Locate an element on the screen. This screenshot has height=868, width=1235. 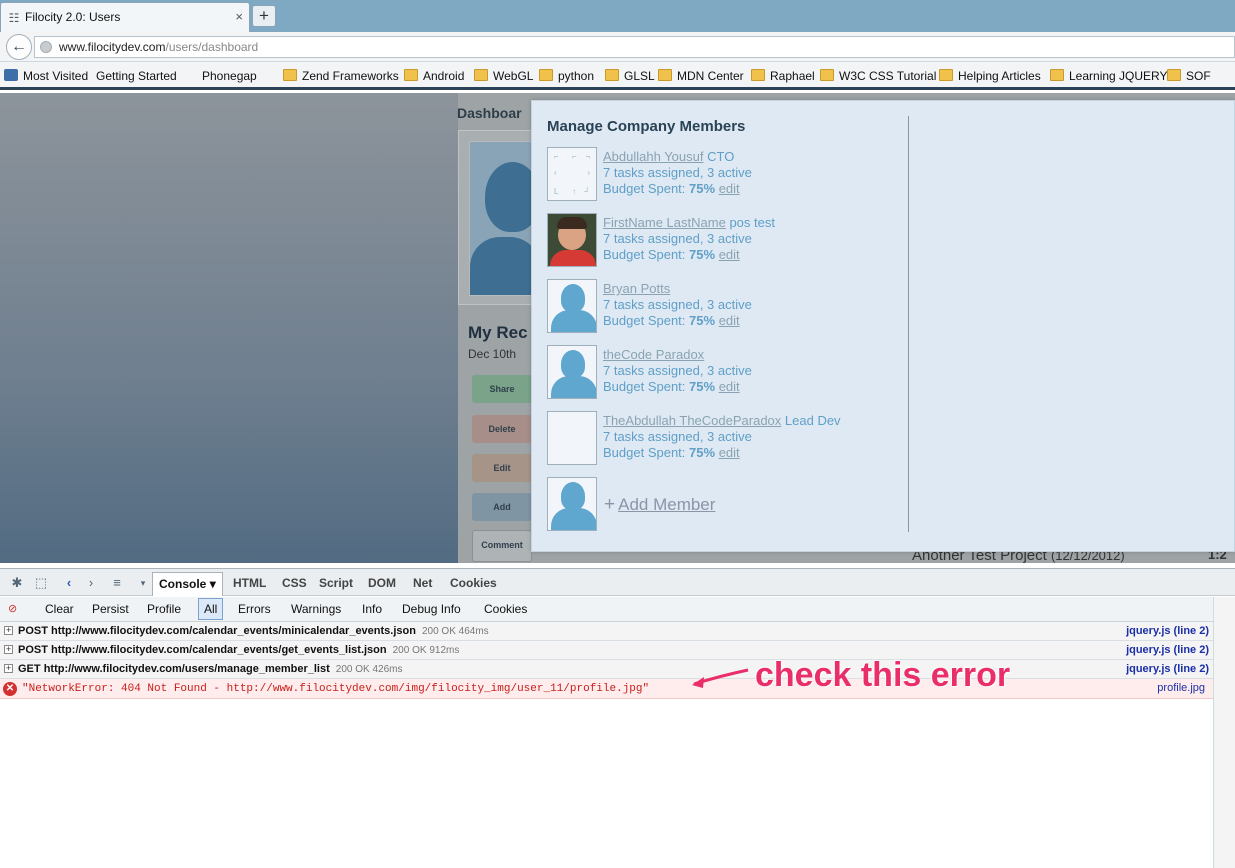
tab-css: CSS is located at coordinates (294, 583).